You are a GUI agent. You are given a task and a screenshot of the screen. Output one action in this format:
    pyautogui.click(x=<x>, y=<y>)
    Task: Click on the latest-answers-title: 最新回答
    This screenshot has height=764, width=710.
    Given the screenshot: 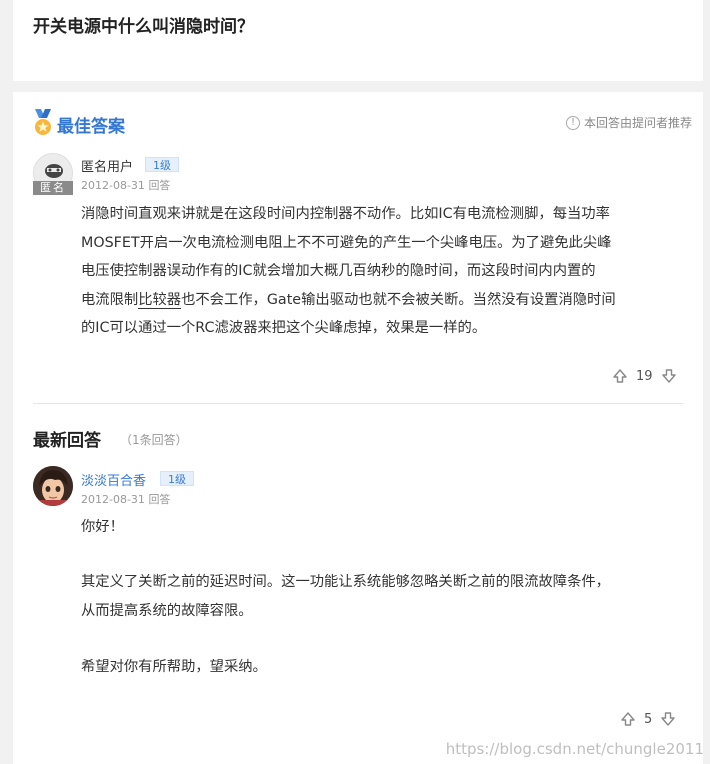 What is the action you would take?
    pyautogui.click(x=67, y=441)
    